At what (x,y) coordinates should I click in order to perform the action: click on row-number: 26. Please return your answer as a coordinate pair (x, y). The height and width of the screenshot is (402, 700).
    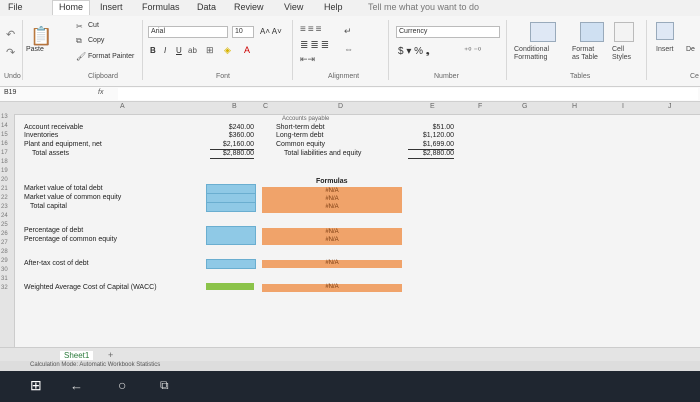
    Looking at the image, I should click on (4, 234).